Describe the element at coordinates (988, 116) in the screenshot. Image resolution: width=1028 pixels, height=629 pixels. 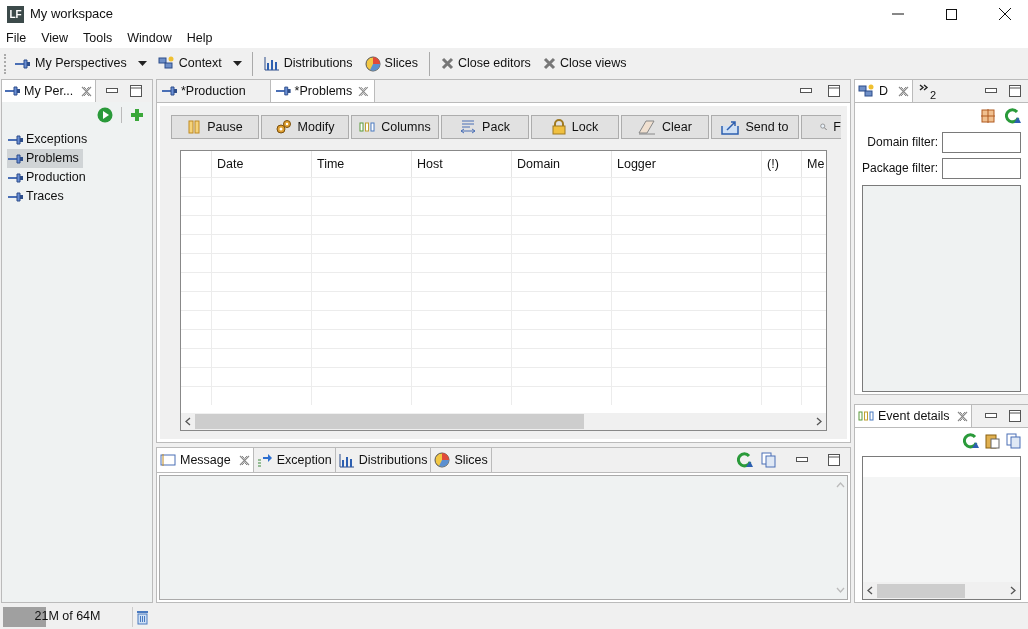
I see `grid-icon` at that location.